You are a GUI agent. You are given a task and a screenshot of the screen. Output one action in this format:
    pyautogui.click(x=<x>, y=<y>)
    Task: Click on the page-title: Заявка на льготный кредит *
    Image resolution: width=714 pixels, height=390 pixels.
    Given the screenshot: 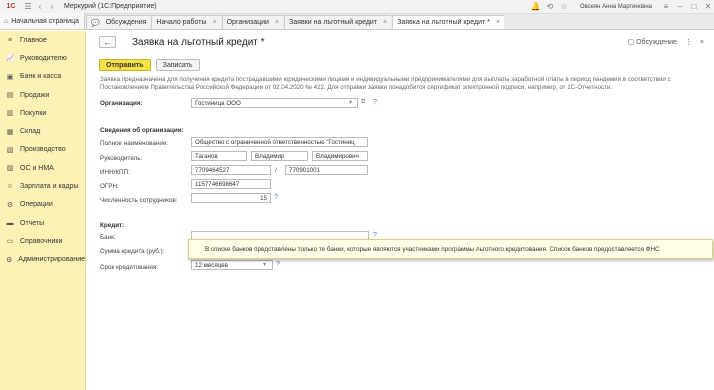 What is the action you would take?
    pyautogui.click(x=198, y=42)
    